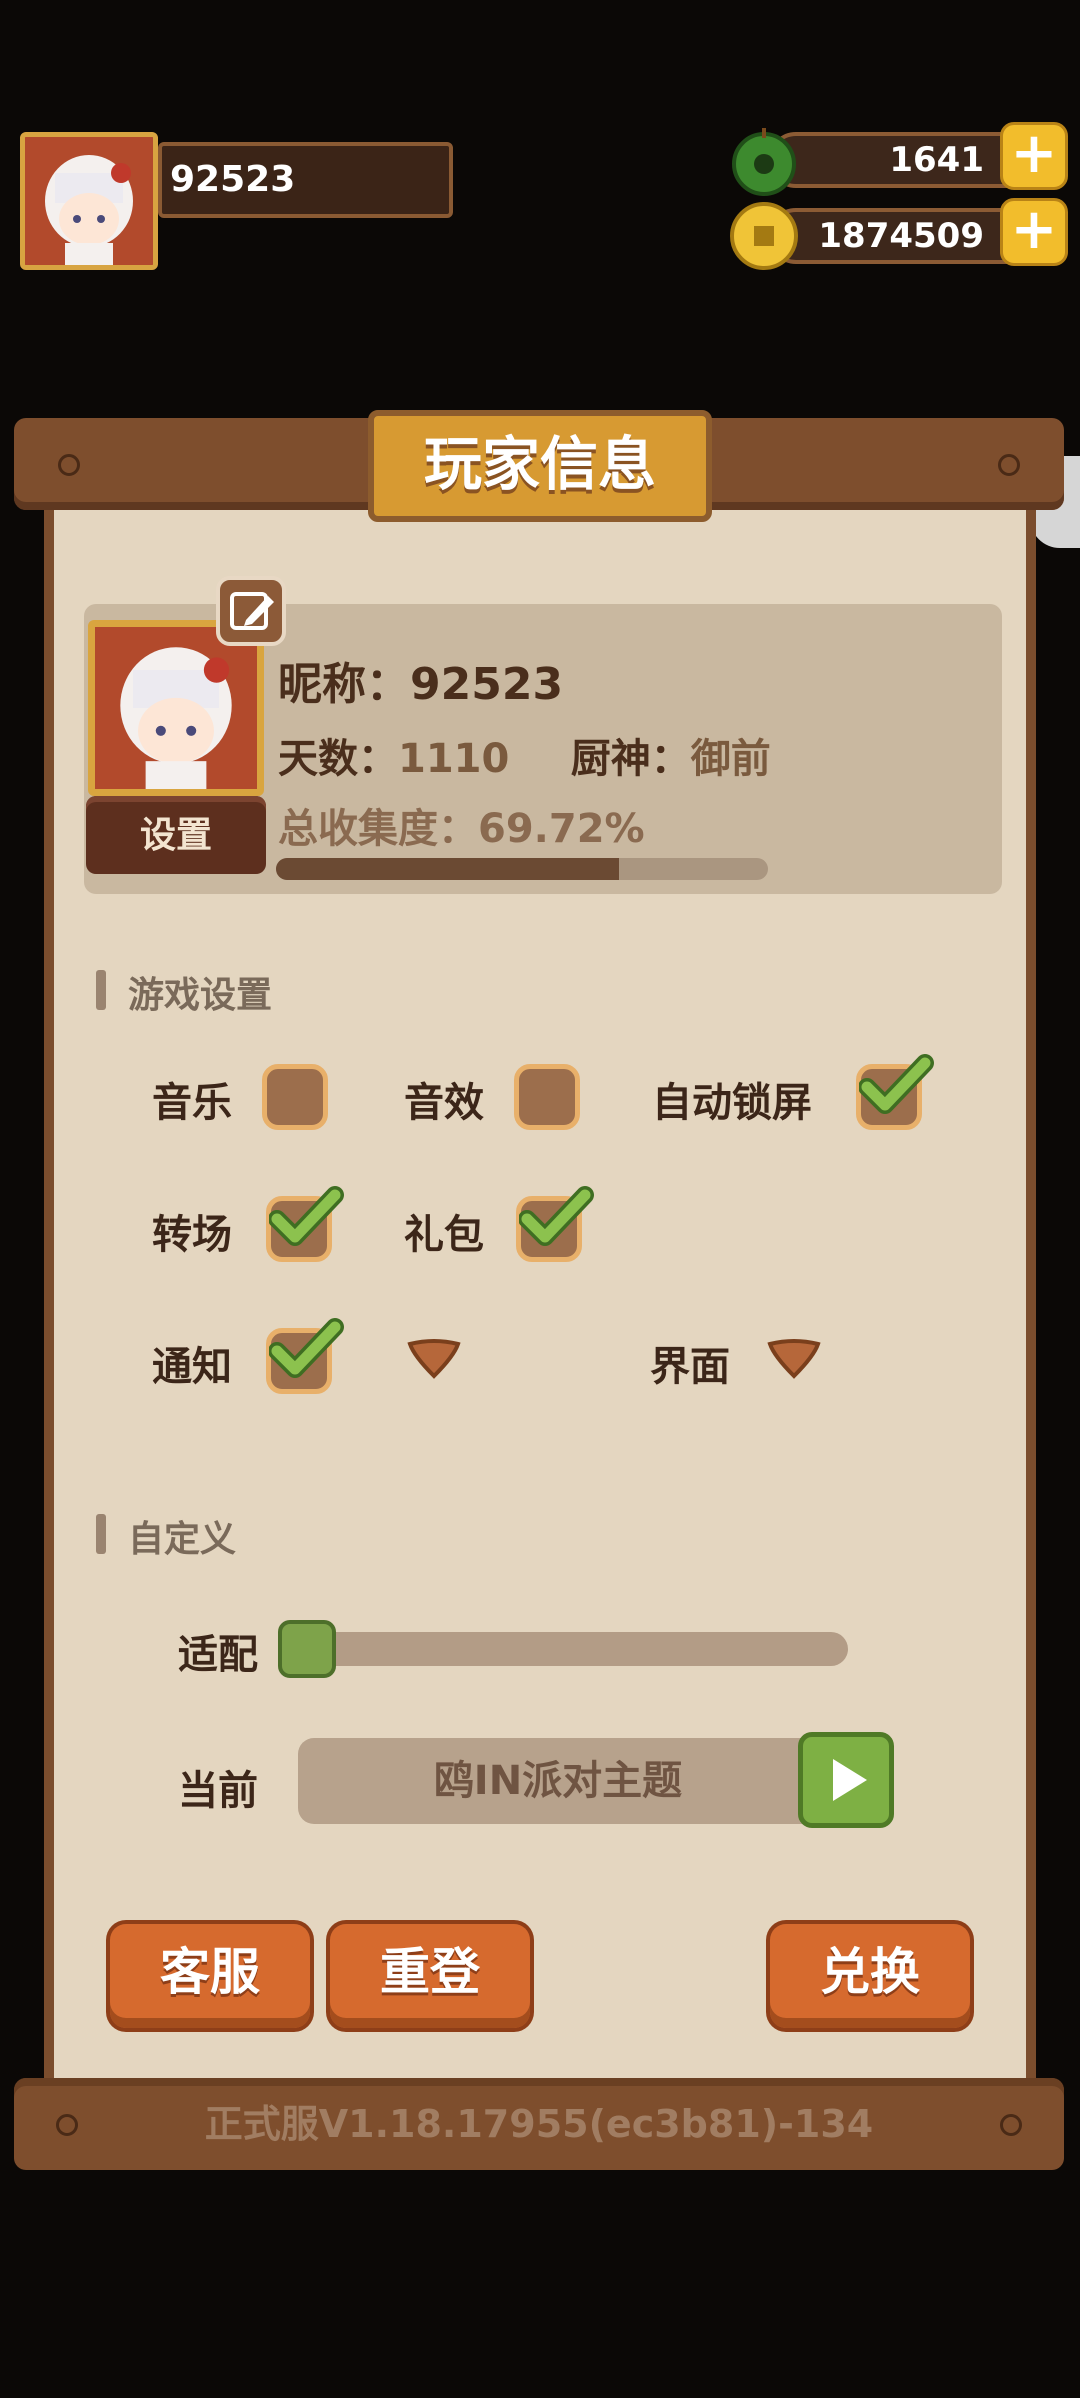  Describe the element at coordinates (540, 466) in the screenshot. I see `panel-title: 玩家信息` at that location.